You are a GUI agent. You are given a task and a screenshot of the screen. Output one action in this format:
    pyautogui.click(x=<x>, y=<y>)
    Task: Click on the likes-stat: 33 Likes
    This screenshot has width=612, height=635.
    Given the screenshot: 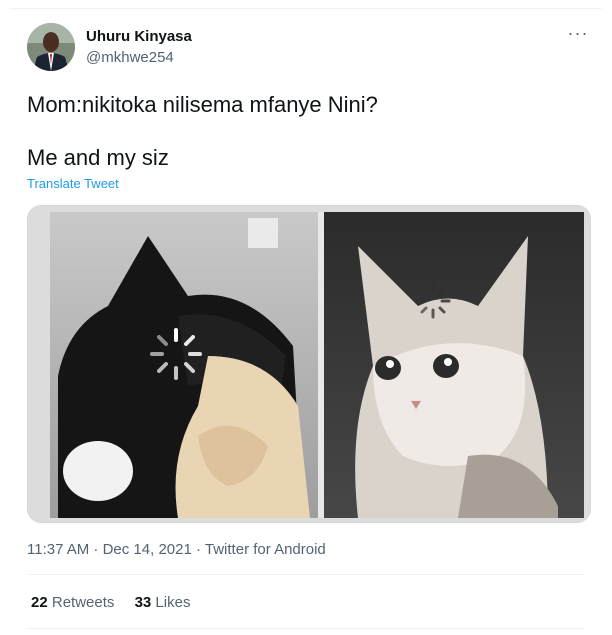 What is the action you would take?
    pyautogui.click(x=163, y=602)
    